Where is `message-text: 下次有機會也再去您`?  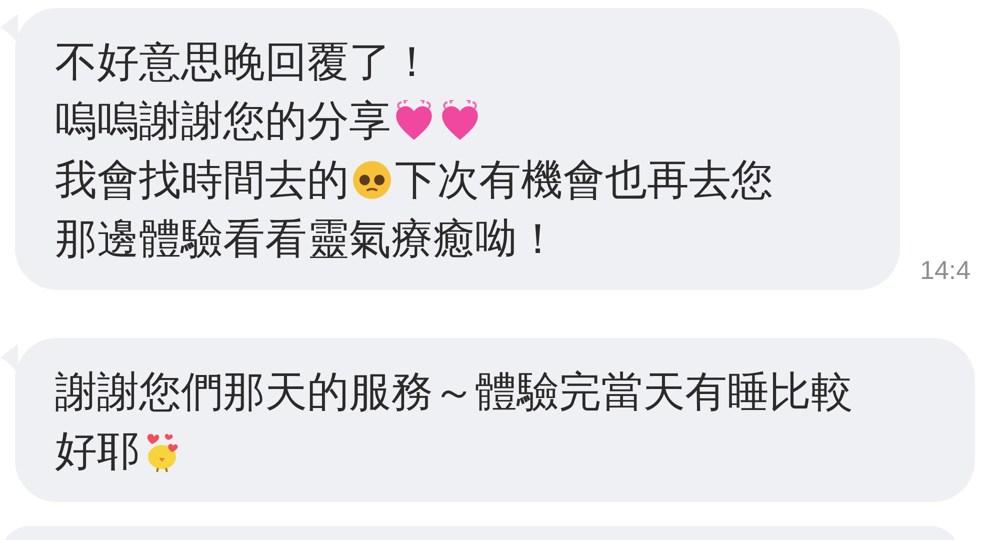 message-text: 下次有機會也再去您 is located at coordinates (584, 180).